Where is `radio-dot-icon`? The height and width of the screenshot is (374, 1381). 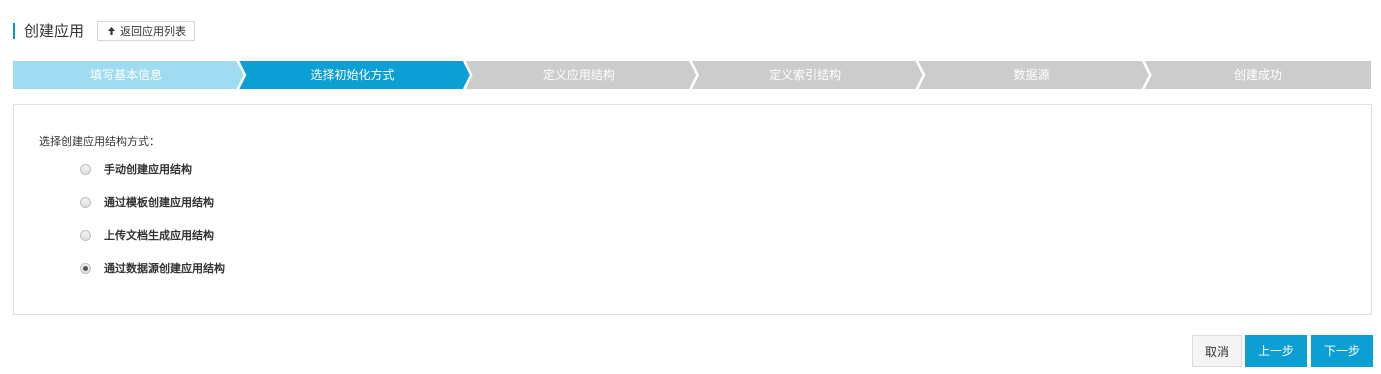
radio-dot-icon is located at coordinates (85, 268).